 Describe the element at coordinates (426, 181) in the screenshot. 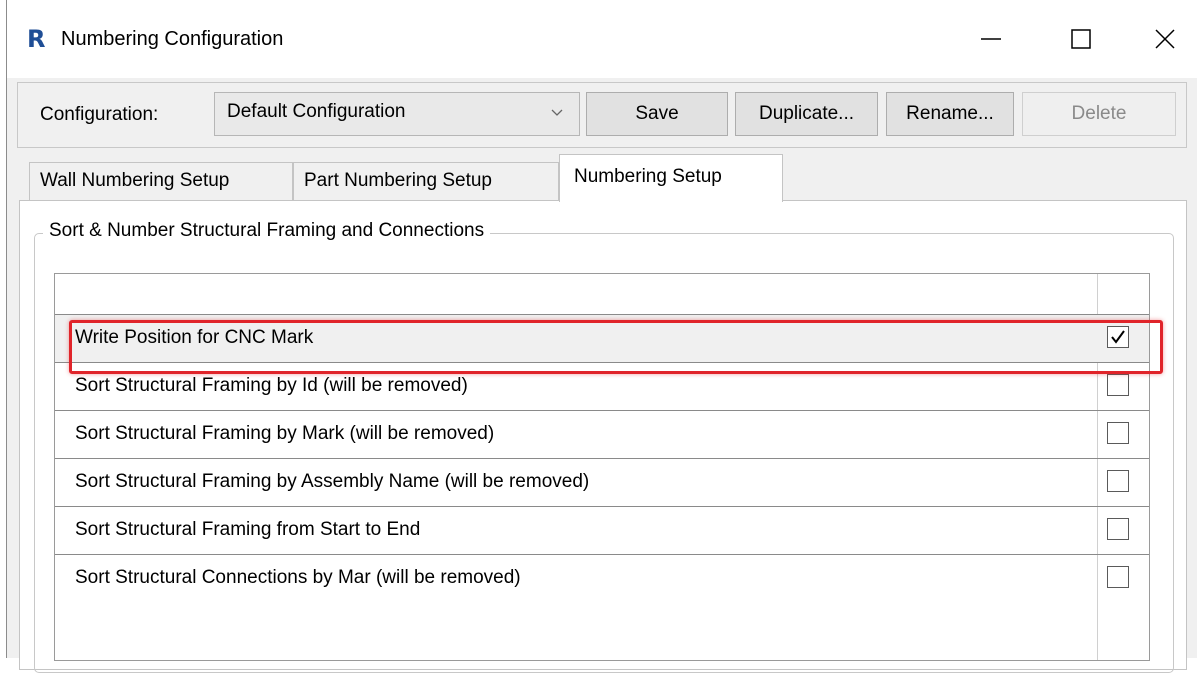

I see `tab-part-numbering-setup: Part Numbering Setup` at that location.